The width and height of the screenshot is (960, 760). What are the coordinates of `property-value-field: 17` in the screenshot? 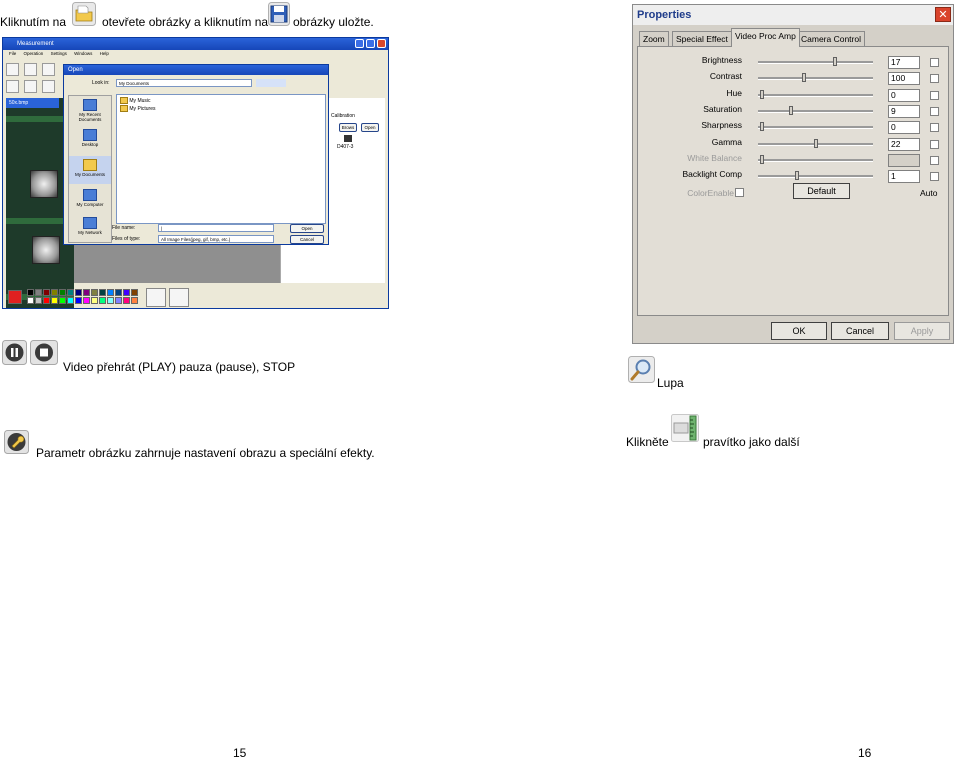 It's located at (904, 62).